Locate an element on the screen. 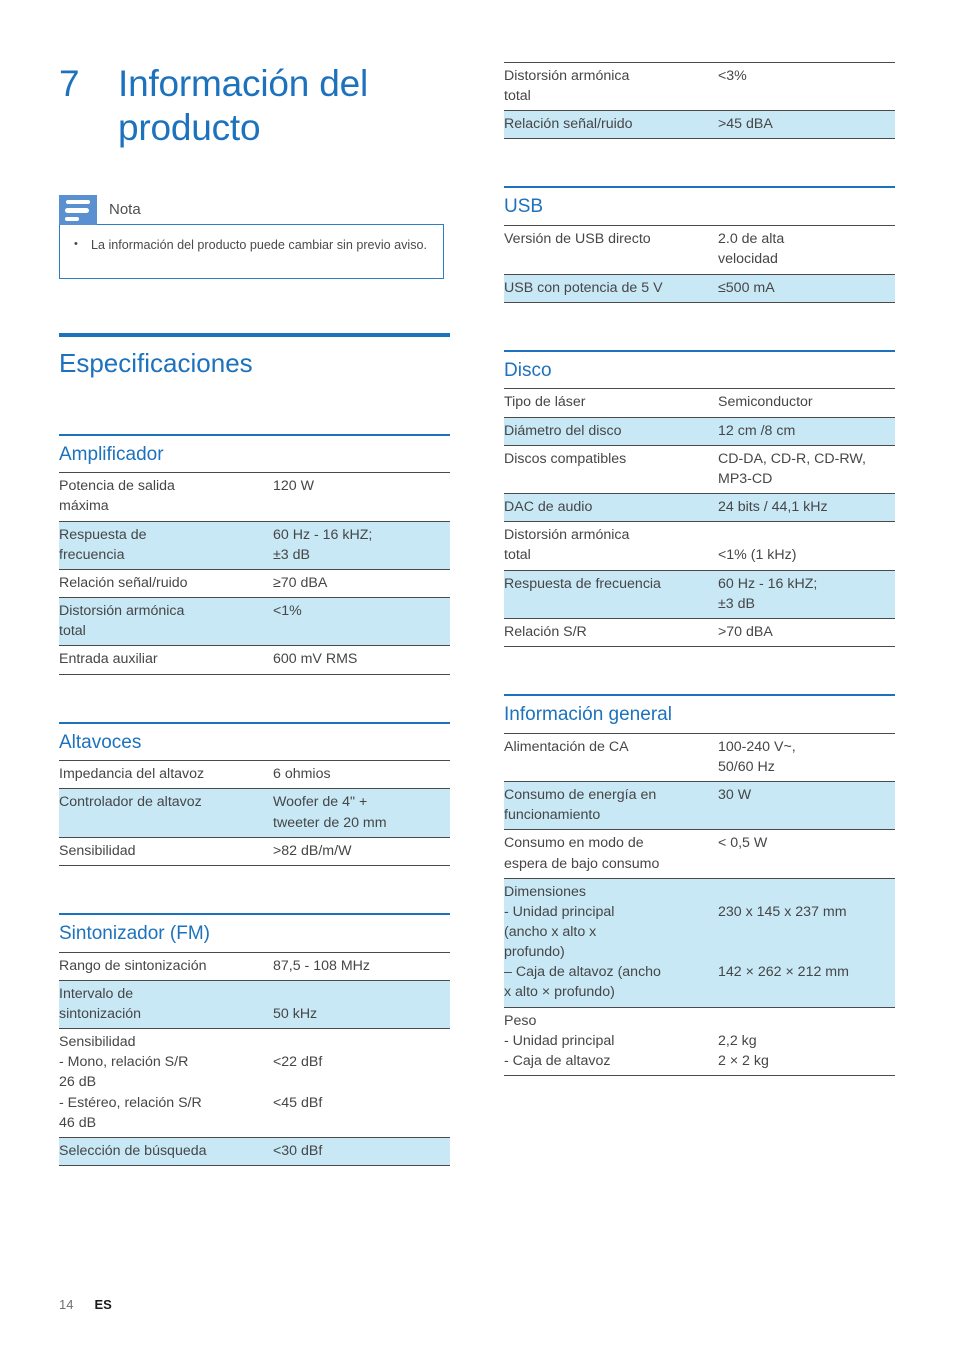 Image resolution: width=954 pixels, height=1350 pixels. table-row: Alimentación de CA 100-240 V~, 50/60 Hz is located at coordinates (699, 757).